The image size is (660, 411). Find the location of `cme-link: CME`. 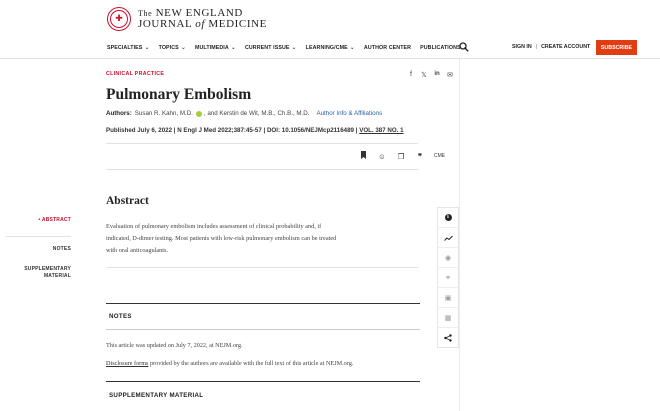

cme-link: CME is located at coordinates (439, 156).